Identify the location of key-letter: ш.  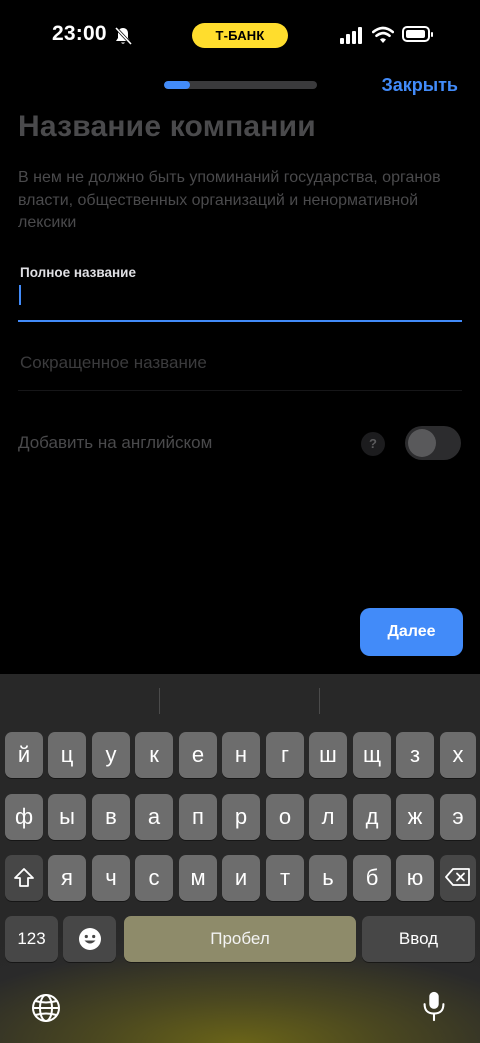
(328, 755).